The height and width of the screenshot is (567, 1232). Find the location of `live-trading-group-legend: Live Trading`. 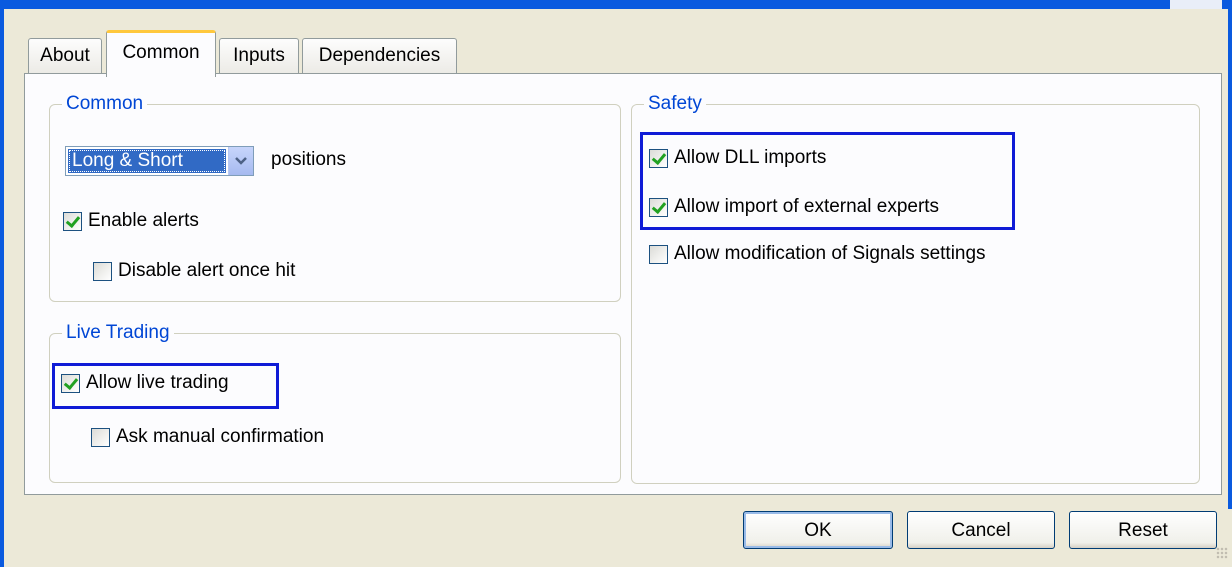

live-trading-group-legend: Live Trading is located at coordinates (118, 333).